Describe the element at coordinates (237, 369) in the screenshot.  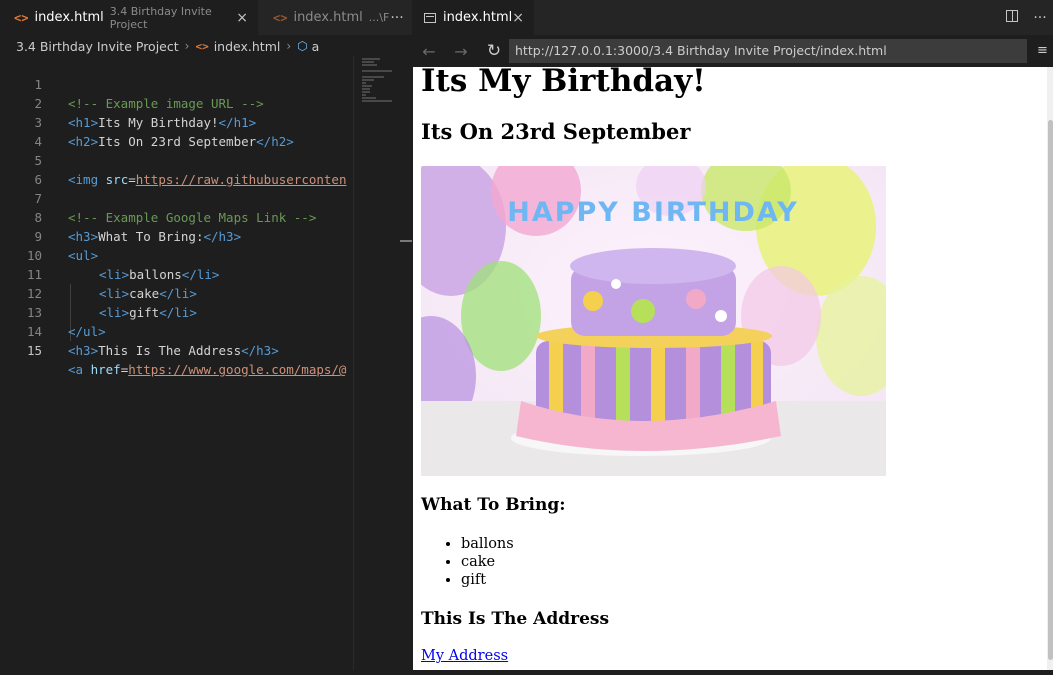
I see `code-string-link: https://www.google.com/maps/@` at that location.